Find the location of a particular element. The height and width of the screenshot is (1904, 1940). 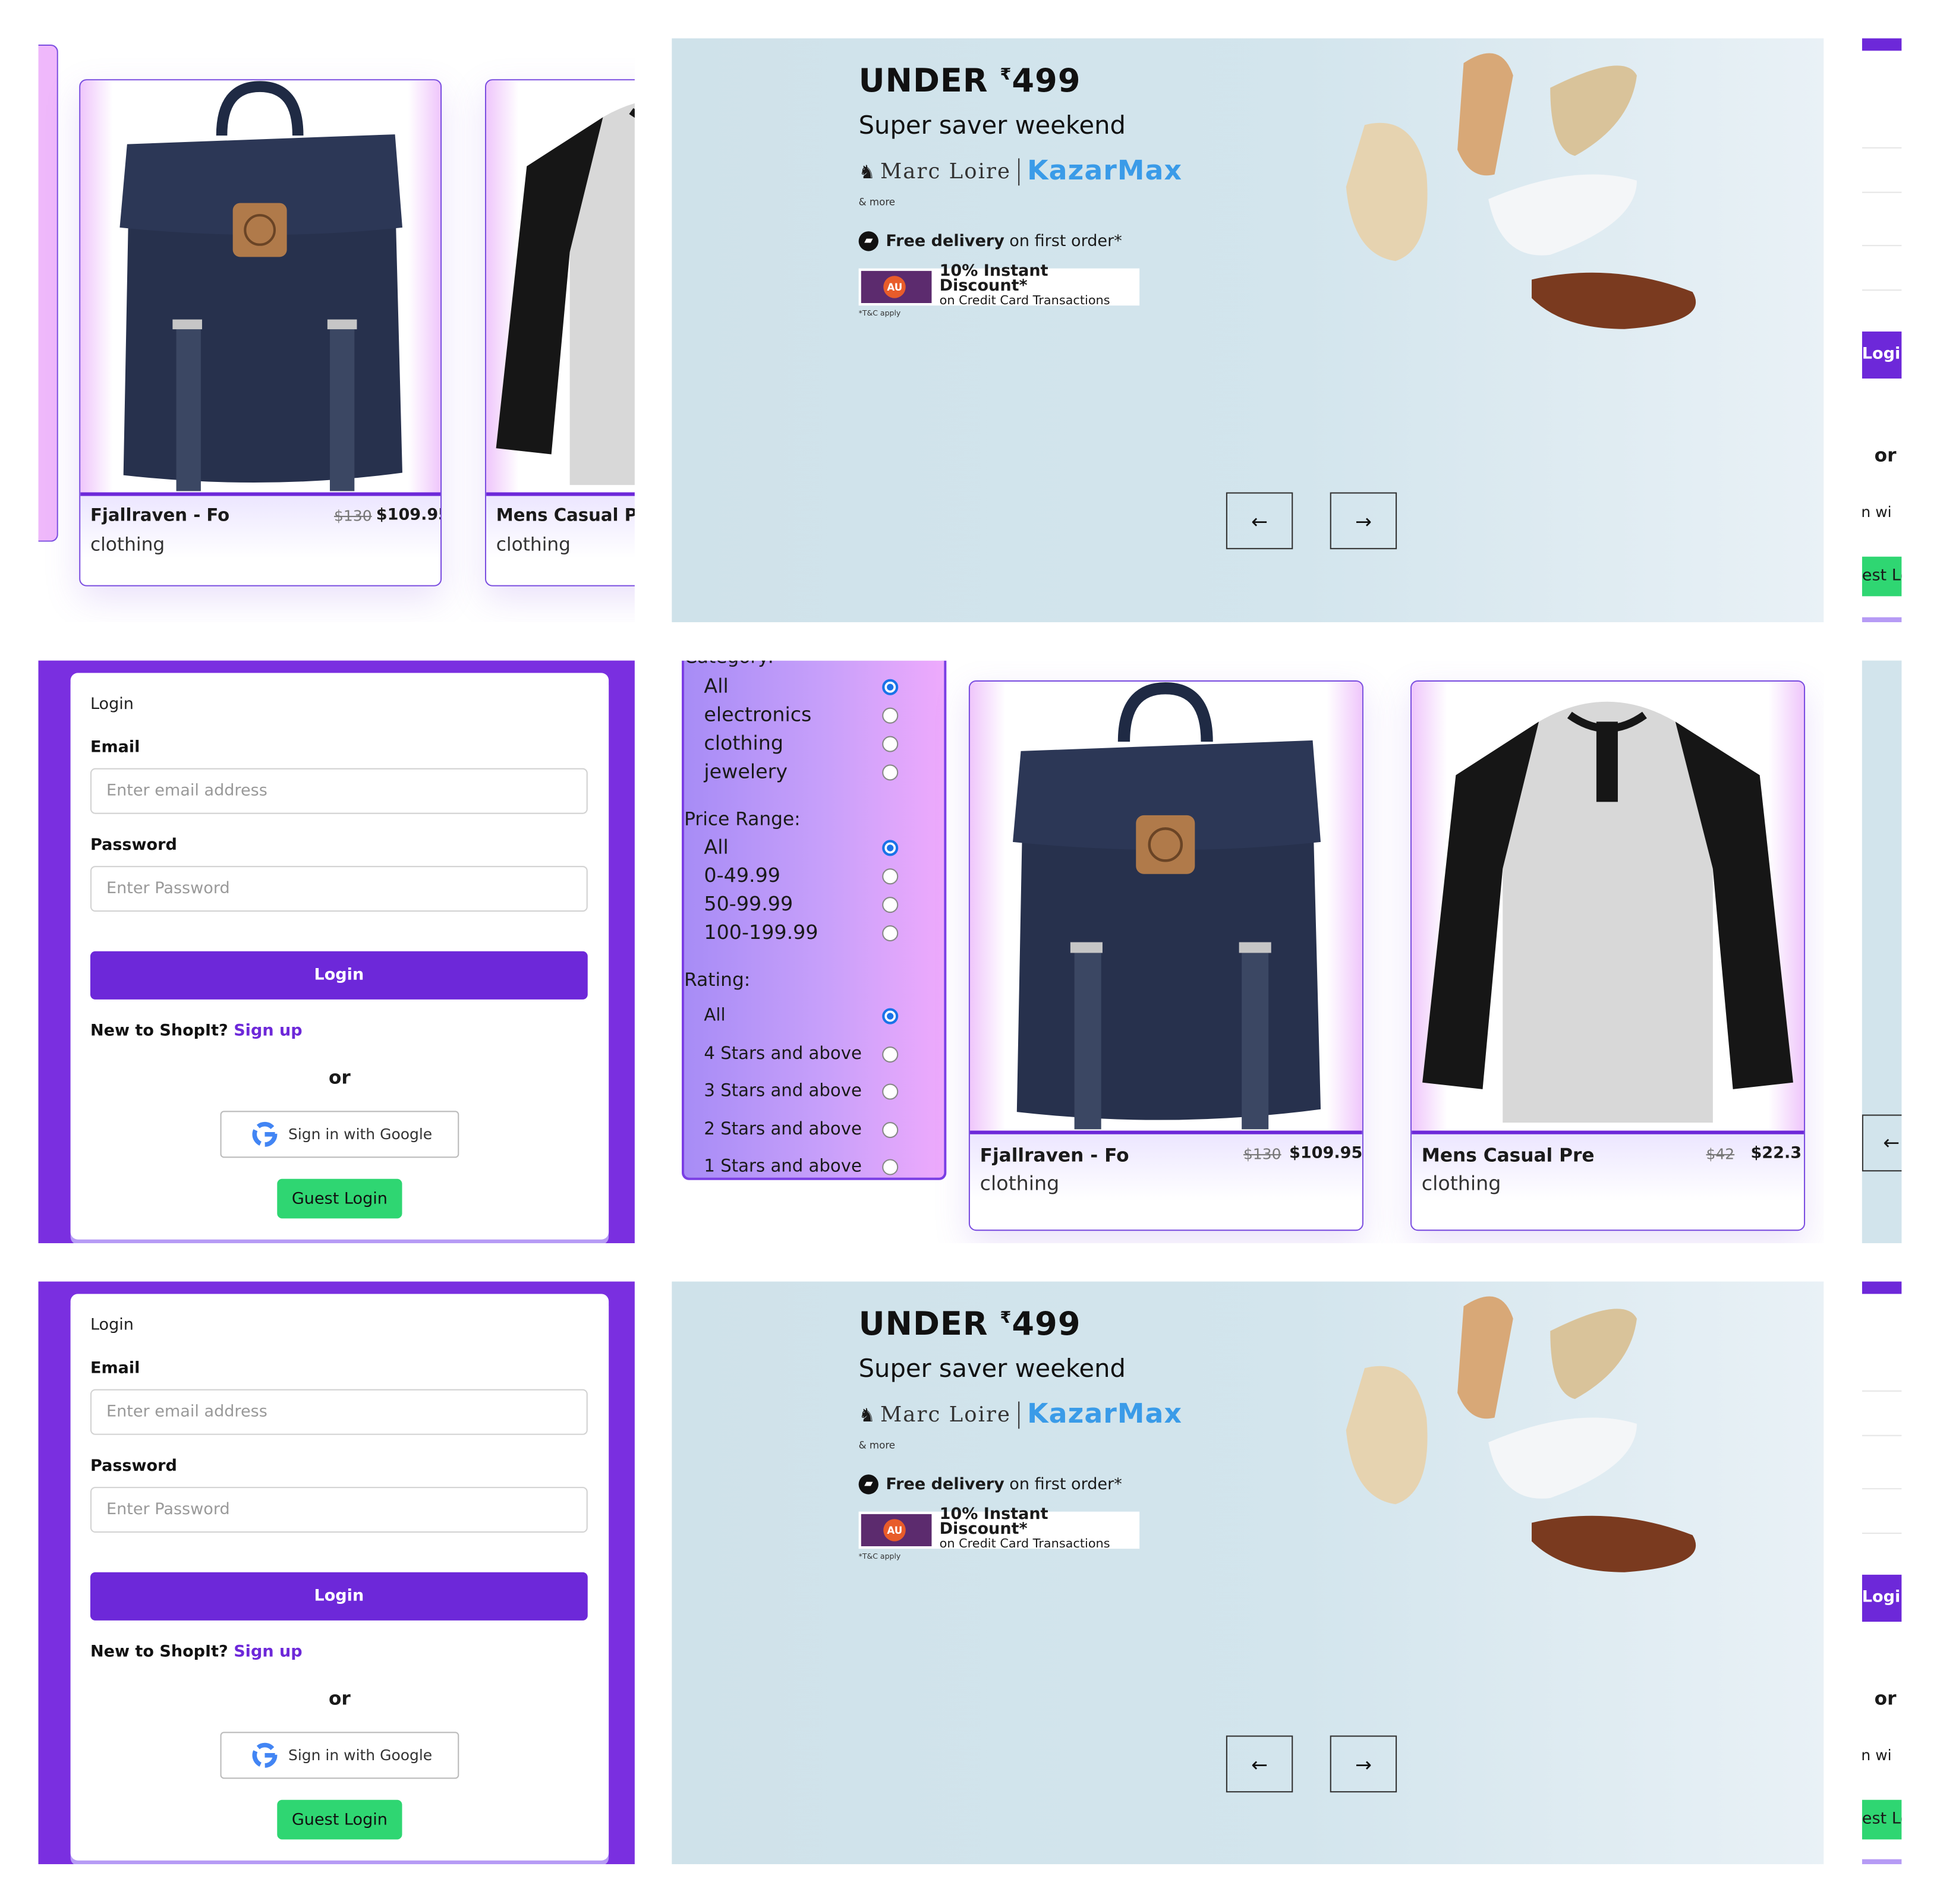

brand-marc-loire: Marc Loire is located at coordinates (946, 1414).